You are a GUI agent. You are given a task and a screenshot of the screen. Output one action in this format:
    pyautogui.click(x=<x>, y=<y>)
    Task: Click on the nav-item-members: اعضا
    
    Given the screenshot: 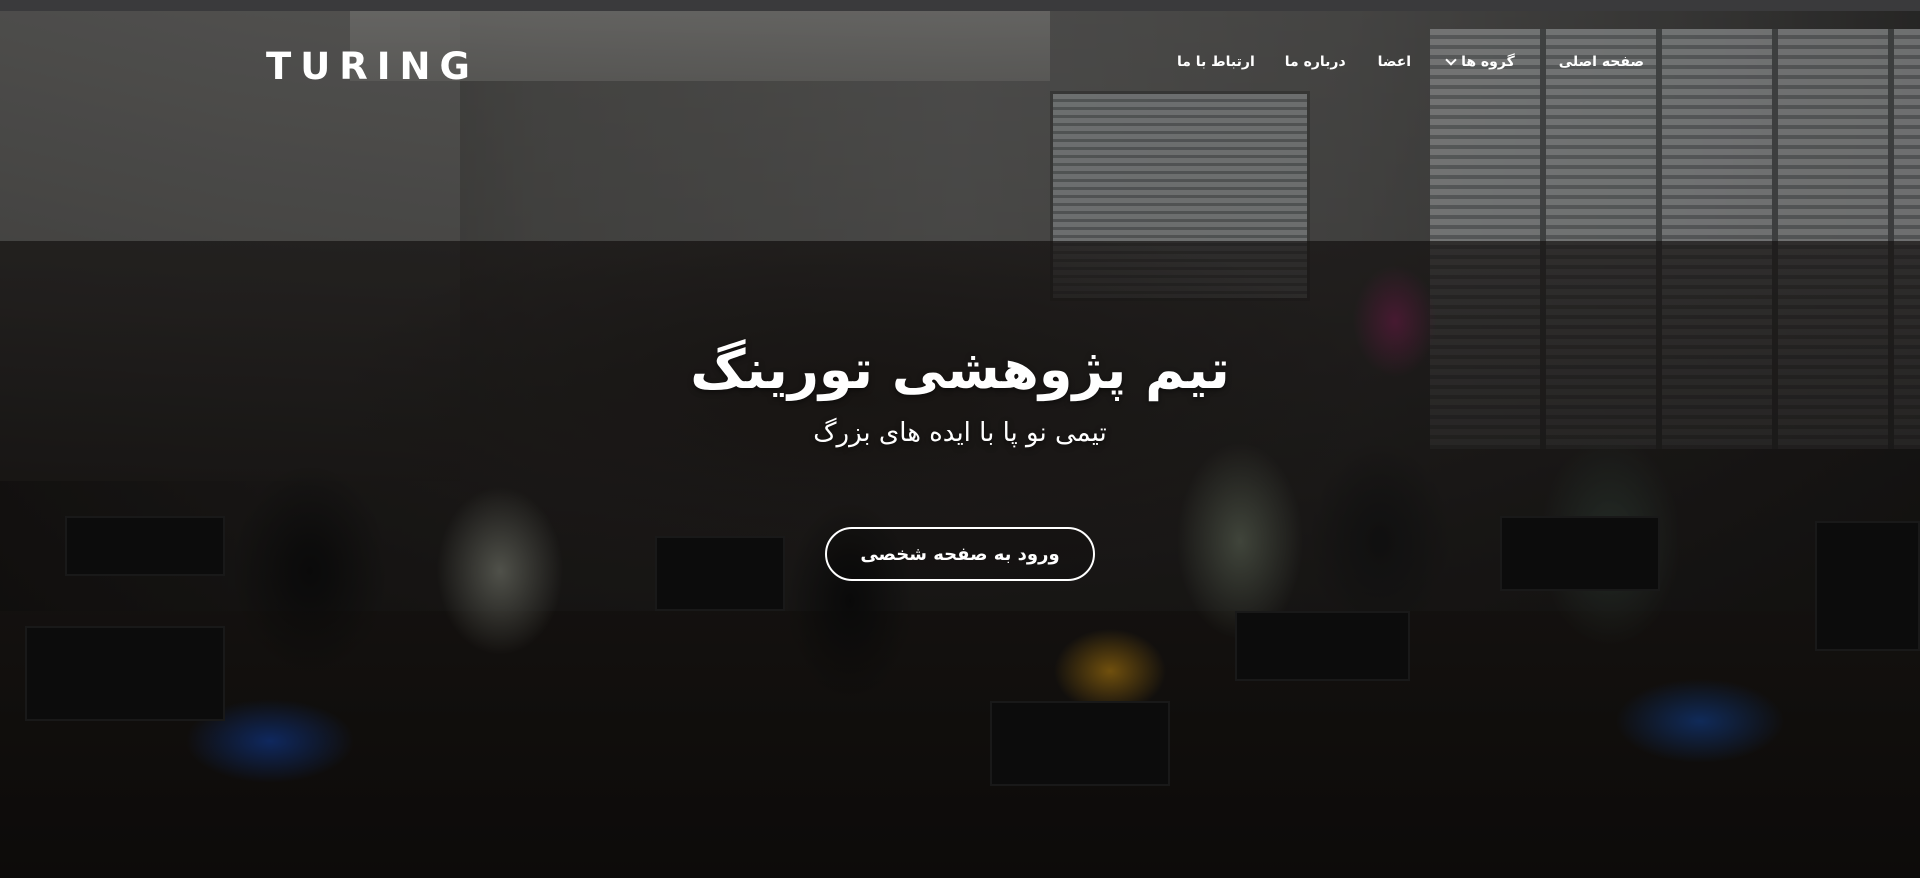 What is the action you would take?
    pyautogui.click(x=1394, y=62)
    